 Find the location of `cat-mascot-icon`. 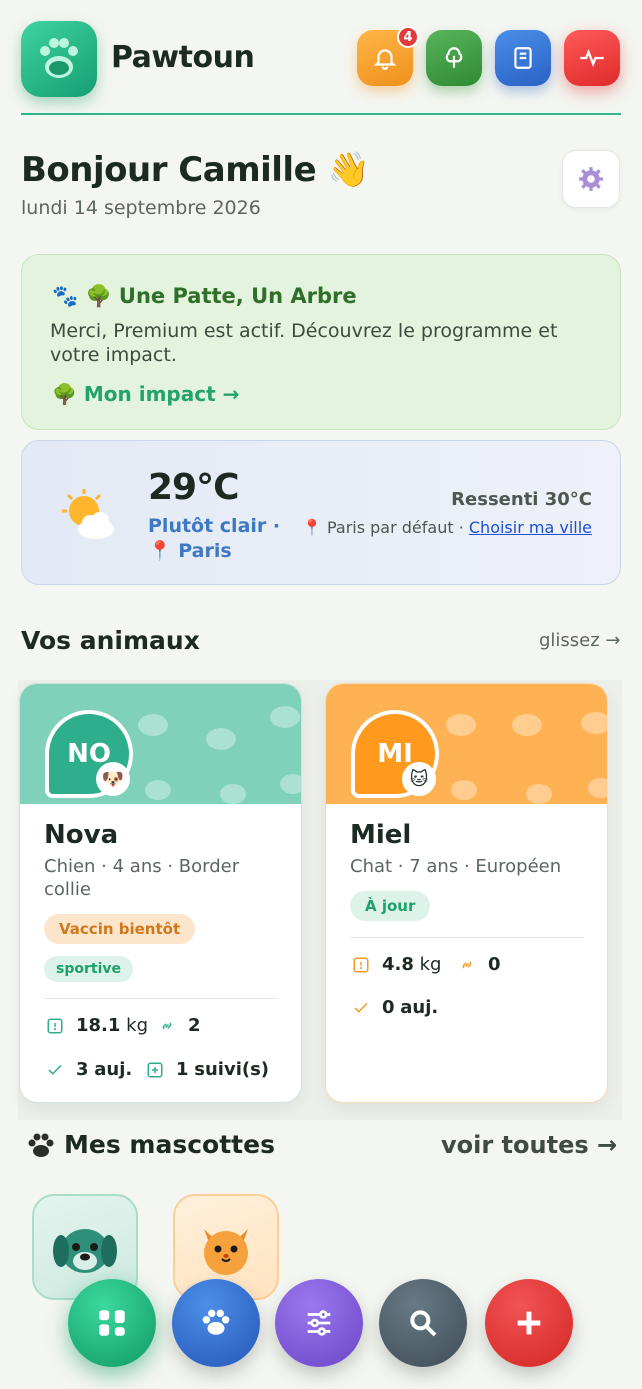

cat-mascot-icon is located at coordinates (226, 1252).